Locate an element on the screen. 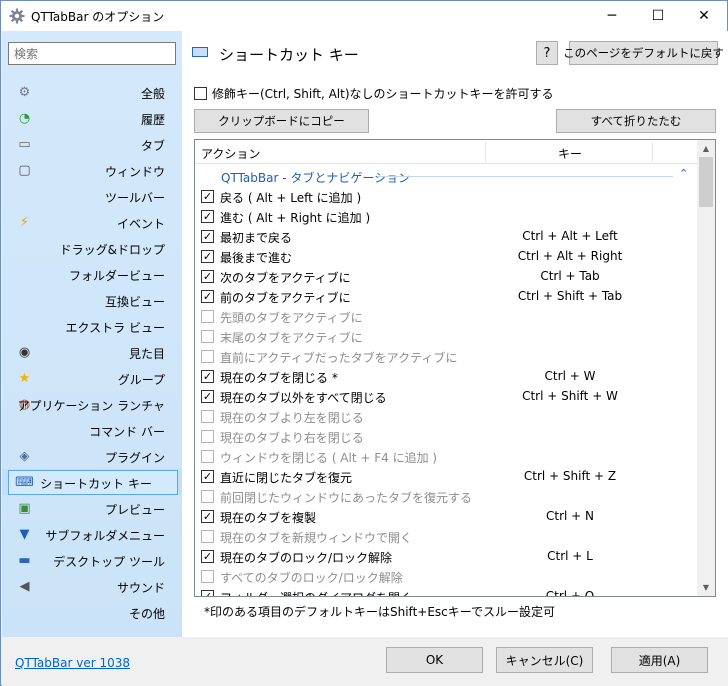 This screenshot has width=728, height=686. allow-no-modifier-checkbox is located at coordinates (200, 93).